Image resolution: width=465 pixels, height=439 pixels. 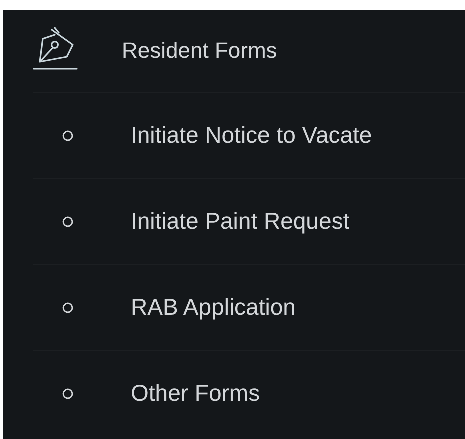 What do you see at coordinates (56, 49) in the screenshot?
I see `pen-nib-icon` at bounding box center [56, 49].